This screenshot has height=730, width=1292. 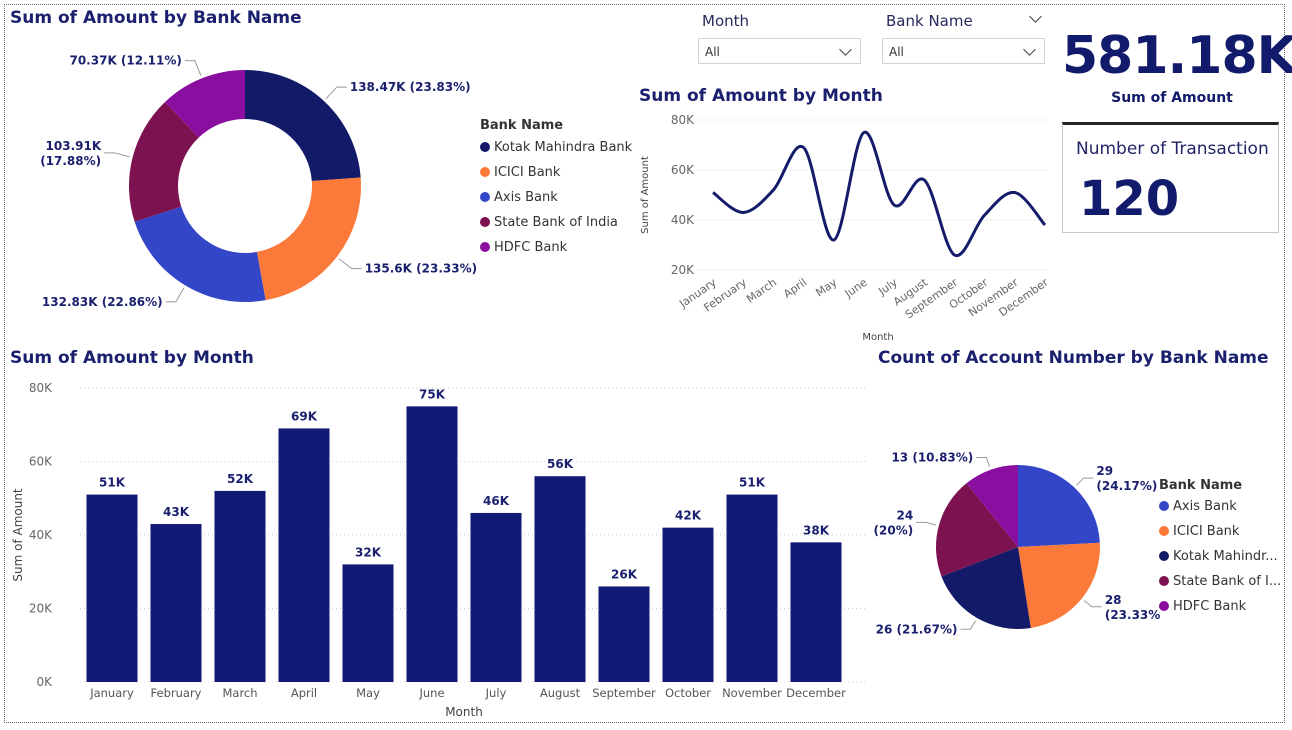 What do you see at coordinates (856, 288) in the screenshot?
I see `line-x-tick: June` at bounding box center [856, 288].